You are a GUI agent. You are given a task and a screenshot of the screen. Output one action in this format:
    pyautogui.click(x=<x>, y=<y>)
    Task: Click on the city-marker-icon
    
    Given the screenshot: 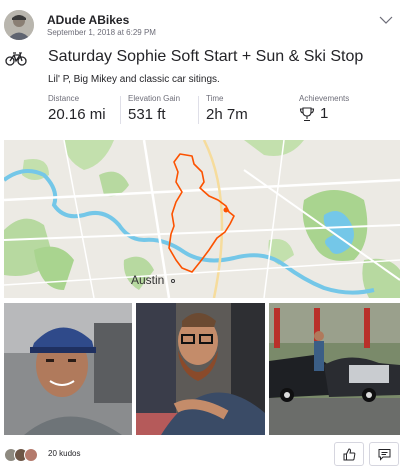 What is the action you would take?
    pyautogui.click(x=173, y=281)
    